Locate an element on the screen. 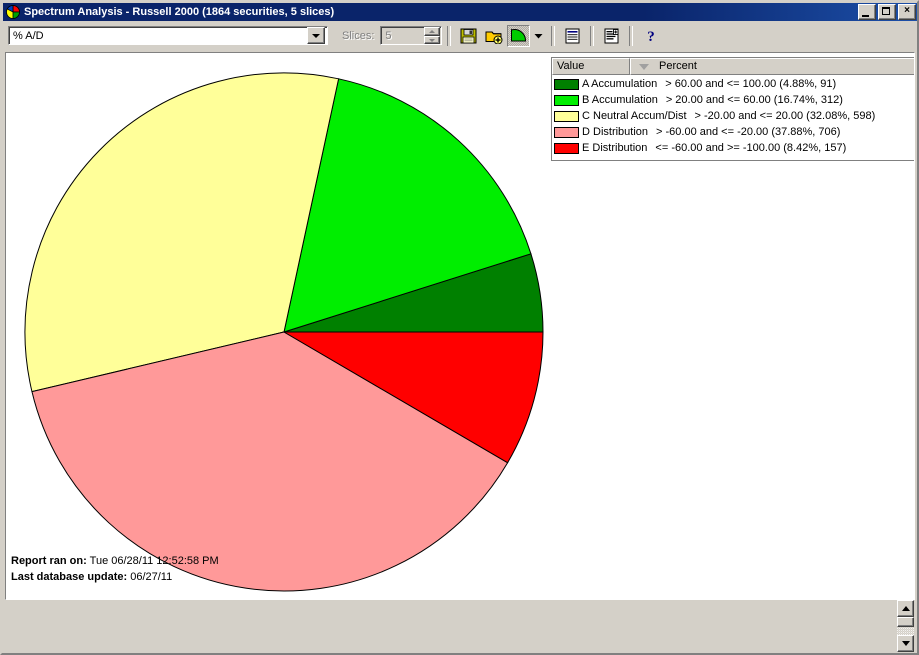 This screenshot has width=919, height=655. report-ran-value: Tue 06/28/11 12:52:58 PM is located at coordinates (154, 561).